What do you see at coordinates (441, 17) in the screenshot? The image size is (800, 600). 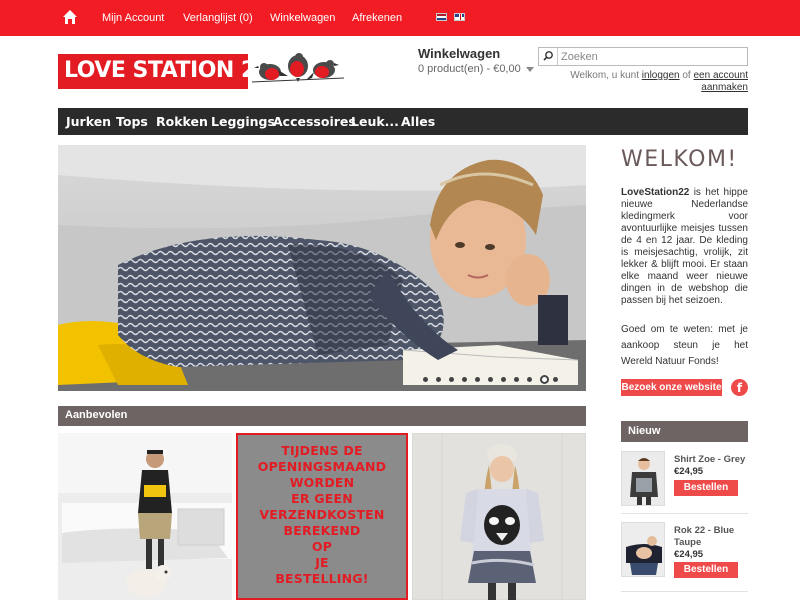 I see `nl-flag-icon` at bounding box center [441, 17].